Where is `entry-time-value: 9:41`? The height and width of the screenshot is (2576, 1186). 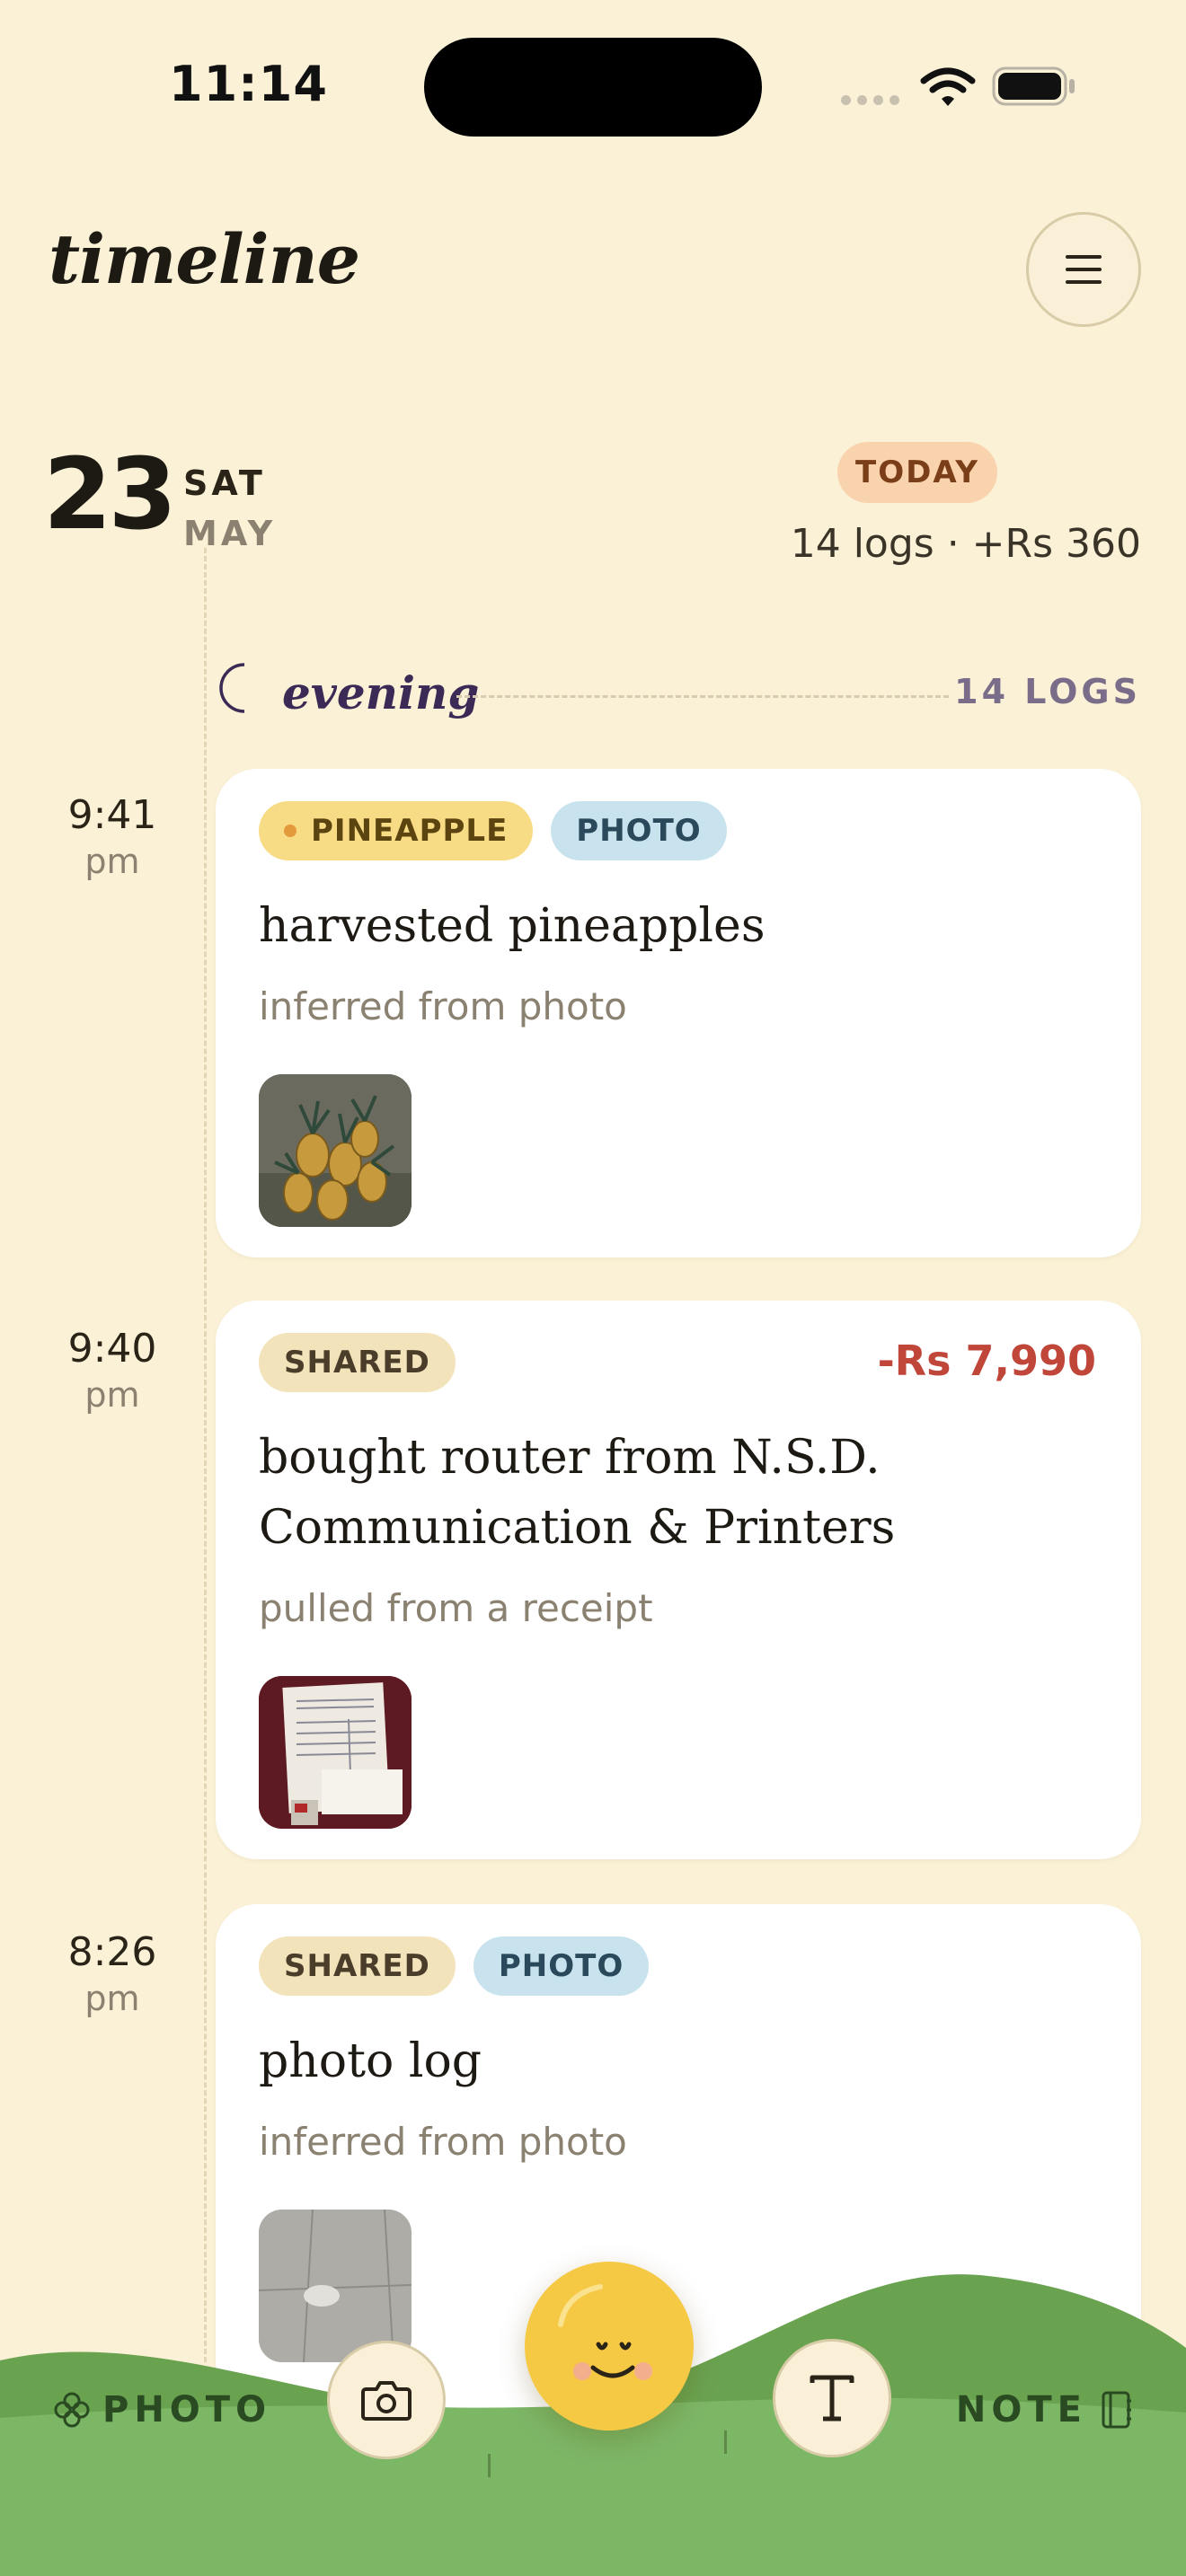
entry-time-value: 9:41 is located at coordinates (112, 815).